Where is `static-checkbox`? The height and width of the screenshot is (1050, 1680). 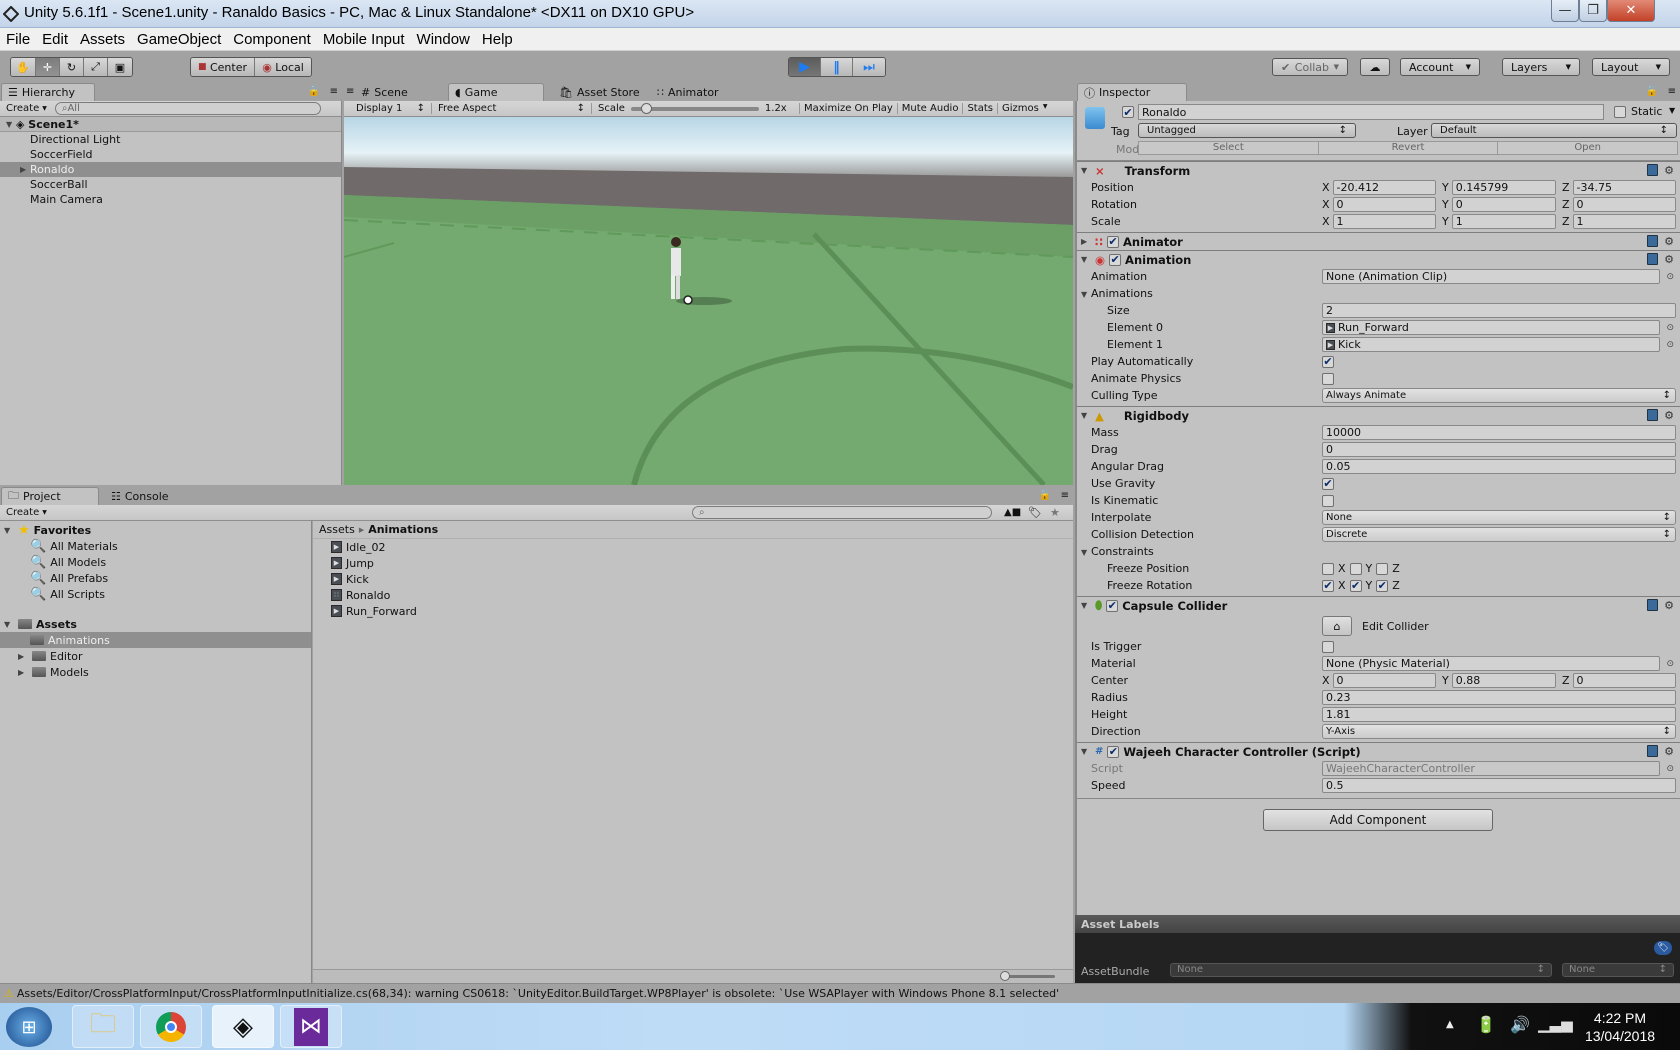 static-checkbox is located at coordinates (1620, 112).